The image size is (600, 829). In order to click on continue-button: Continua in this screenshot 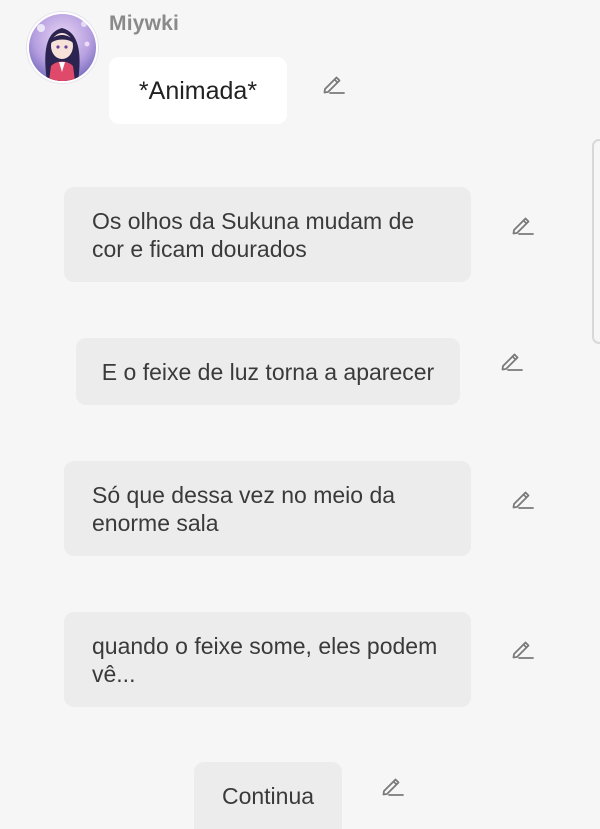, I will do `click(268, 795)`.